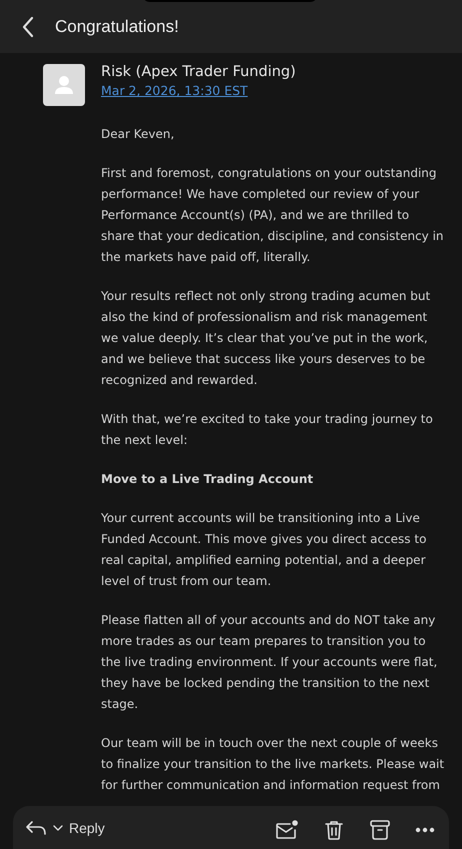 This screenshot has height=849, width=462. Describe the element at coordinates (264, 550) in the screenshot. I see `paragraph: Your current accounts will be transitioning into a Live Funded Account. This move gives you direct access to real capital, amplified earning potential, and a deeper level of trust from our team.` at that location.